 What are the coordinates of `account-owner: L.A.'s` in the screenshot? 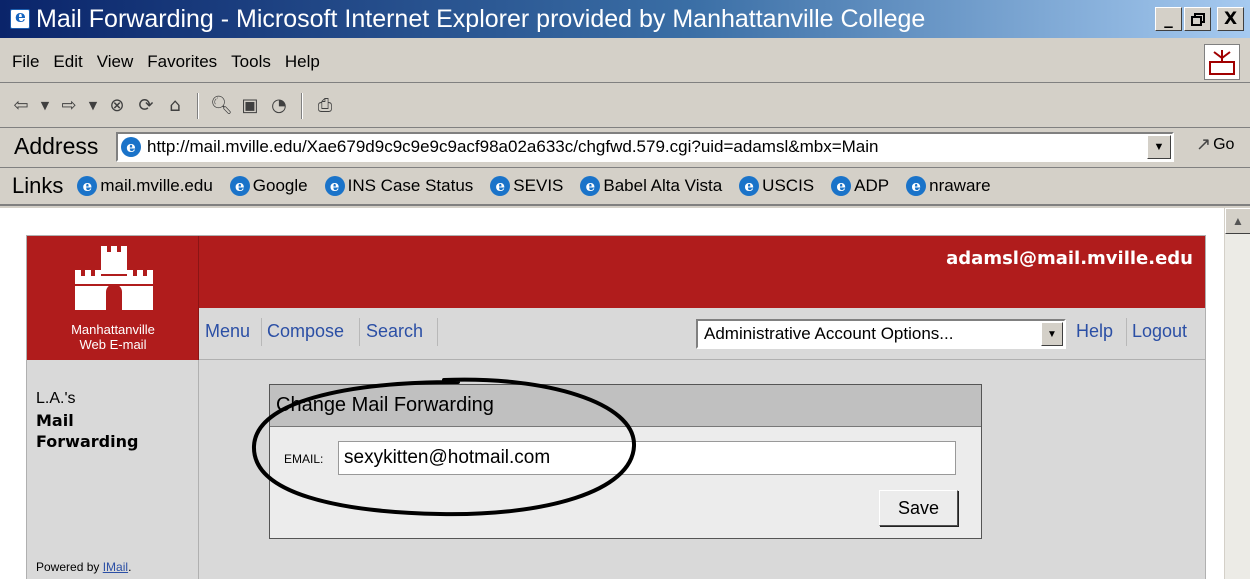 It's located at (56, 398).